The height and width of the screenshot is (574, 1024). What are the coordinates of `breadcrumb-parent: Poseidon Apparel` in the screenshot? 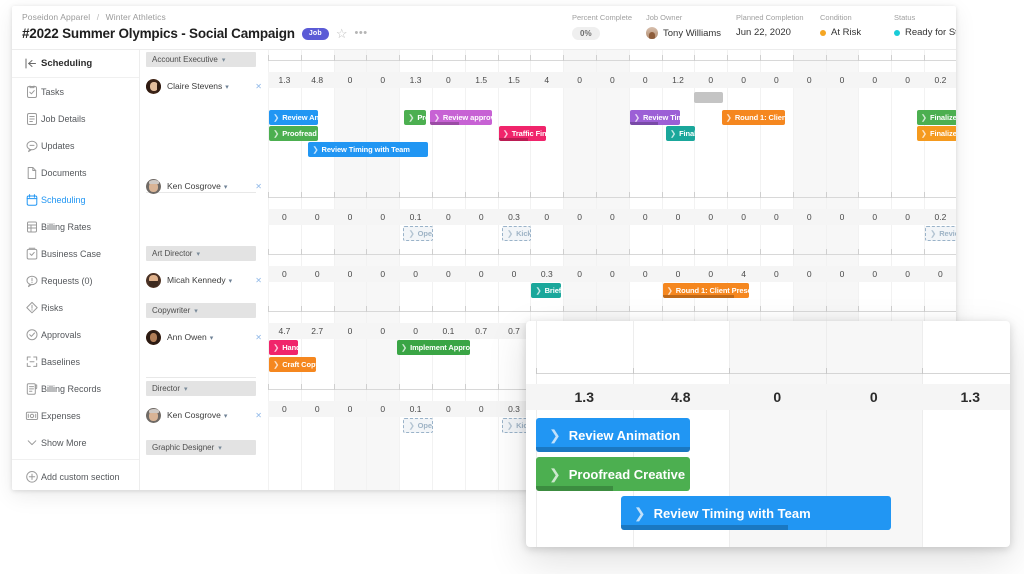 It's located at (56, 17).